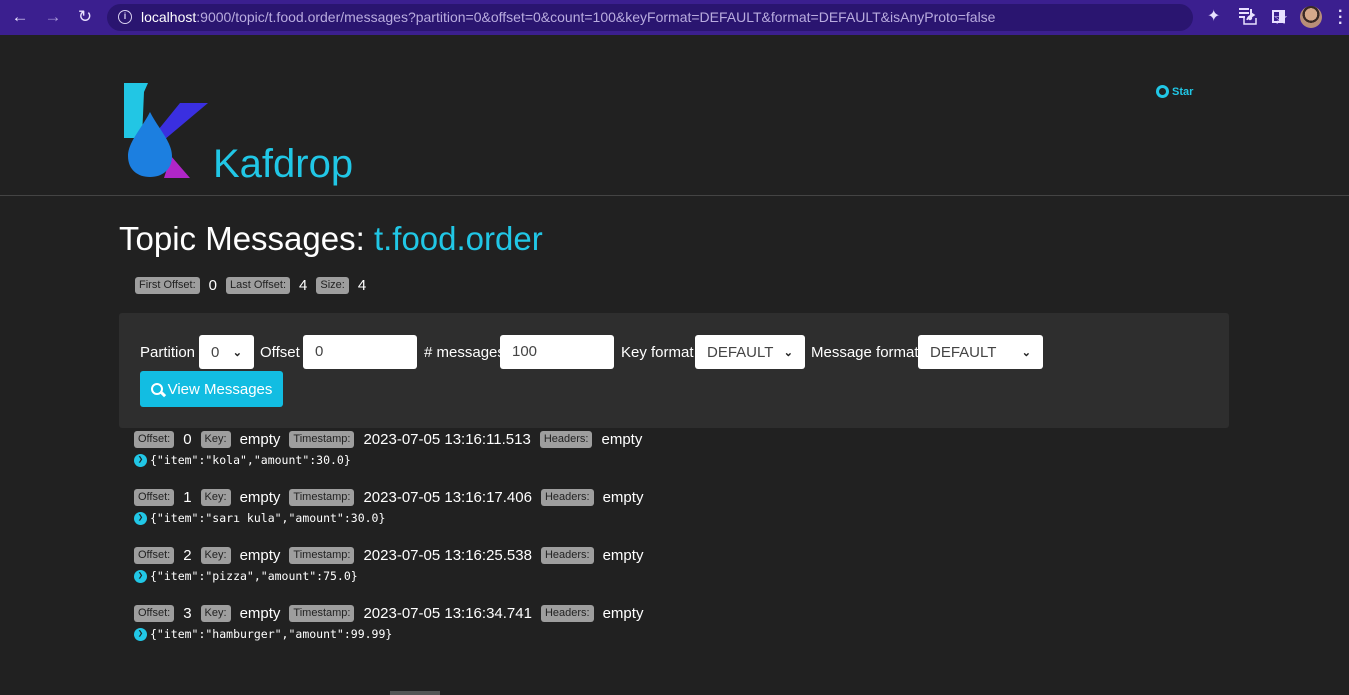 Image resolution: width=1349 pixels, height=695 pixels. I want to click on size-badge: Size:, so click(332, 285).